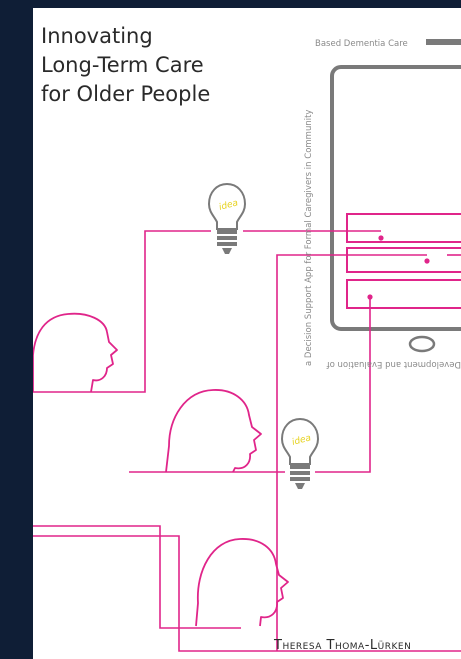  Describe the element at coordinates (398, 267) in the screenshot. I see `connection-dots` at that location.